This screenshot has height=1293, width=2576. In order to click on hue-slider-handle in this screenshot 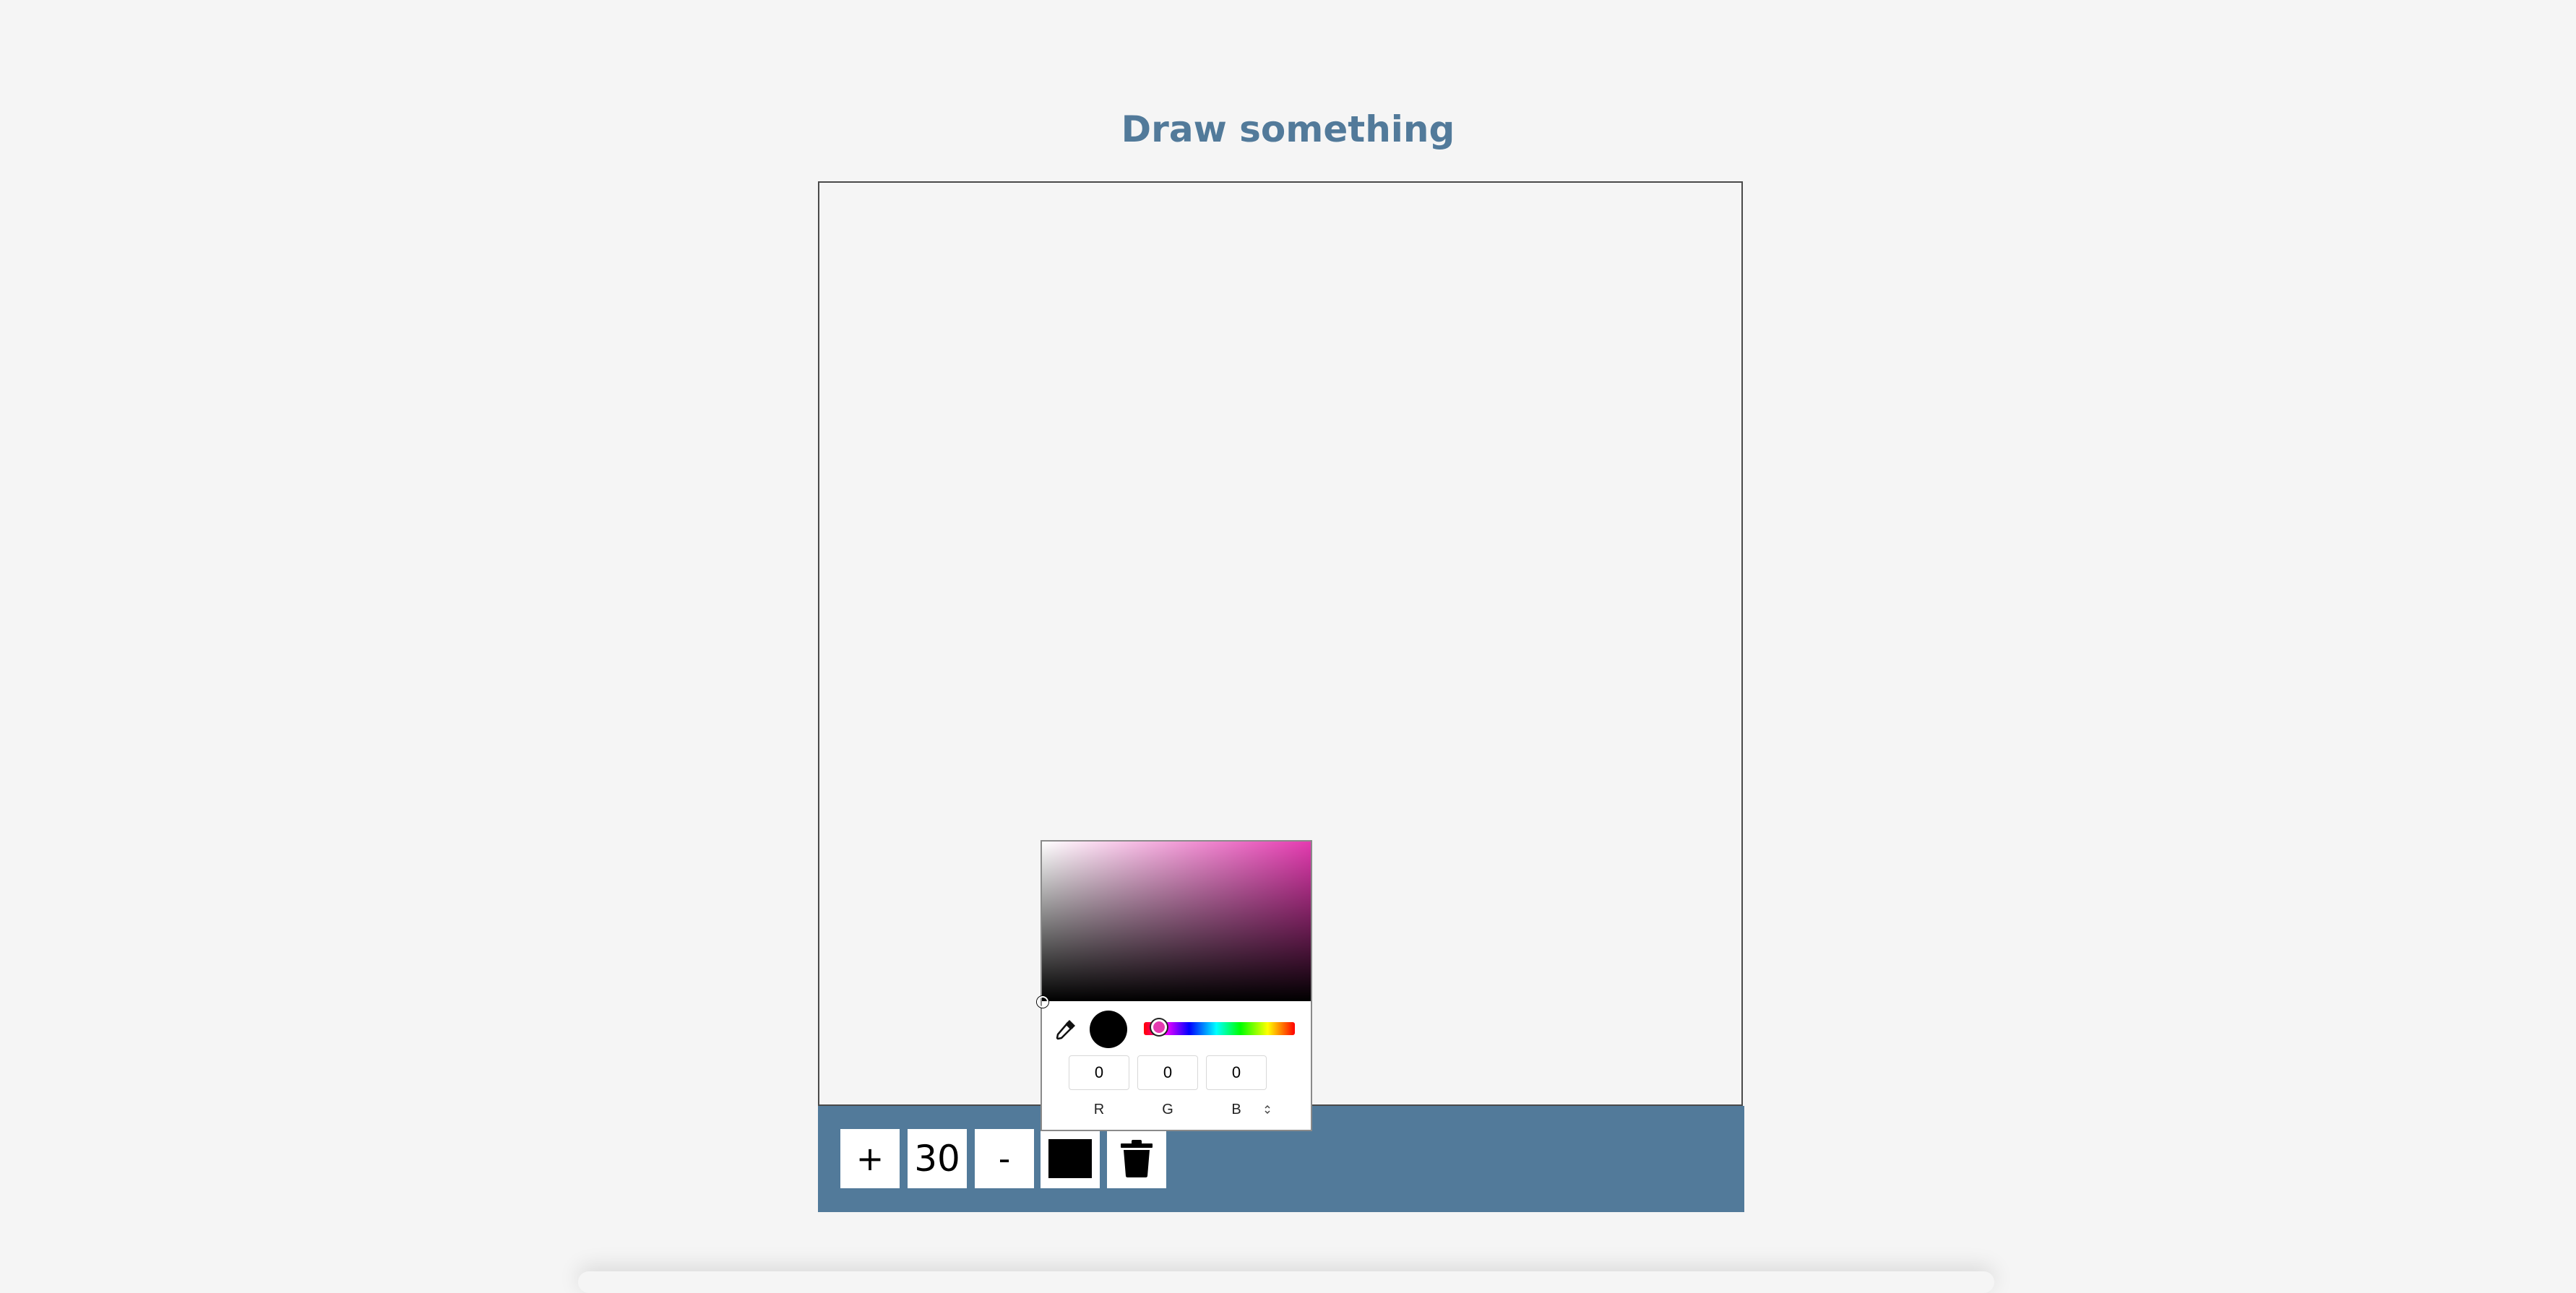, I will do `click(1159, 1027)`.